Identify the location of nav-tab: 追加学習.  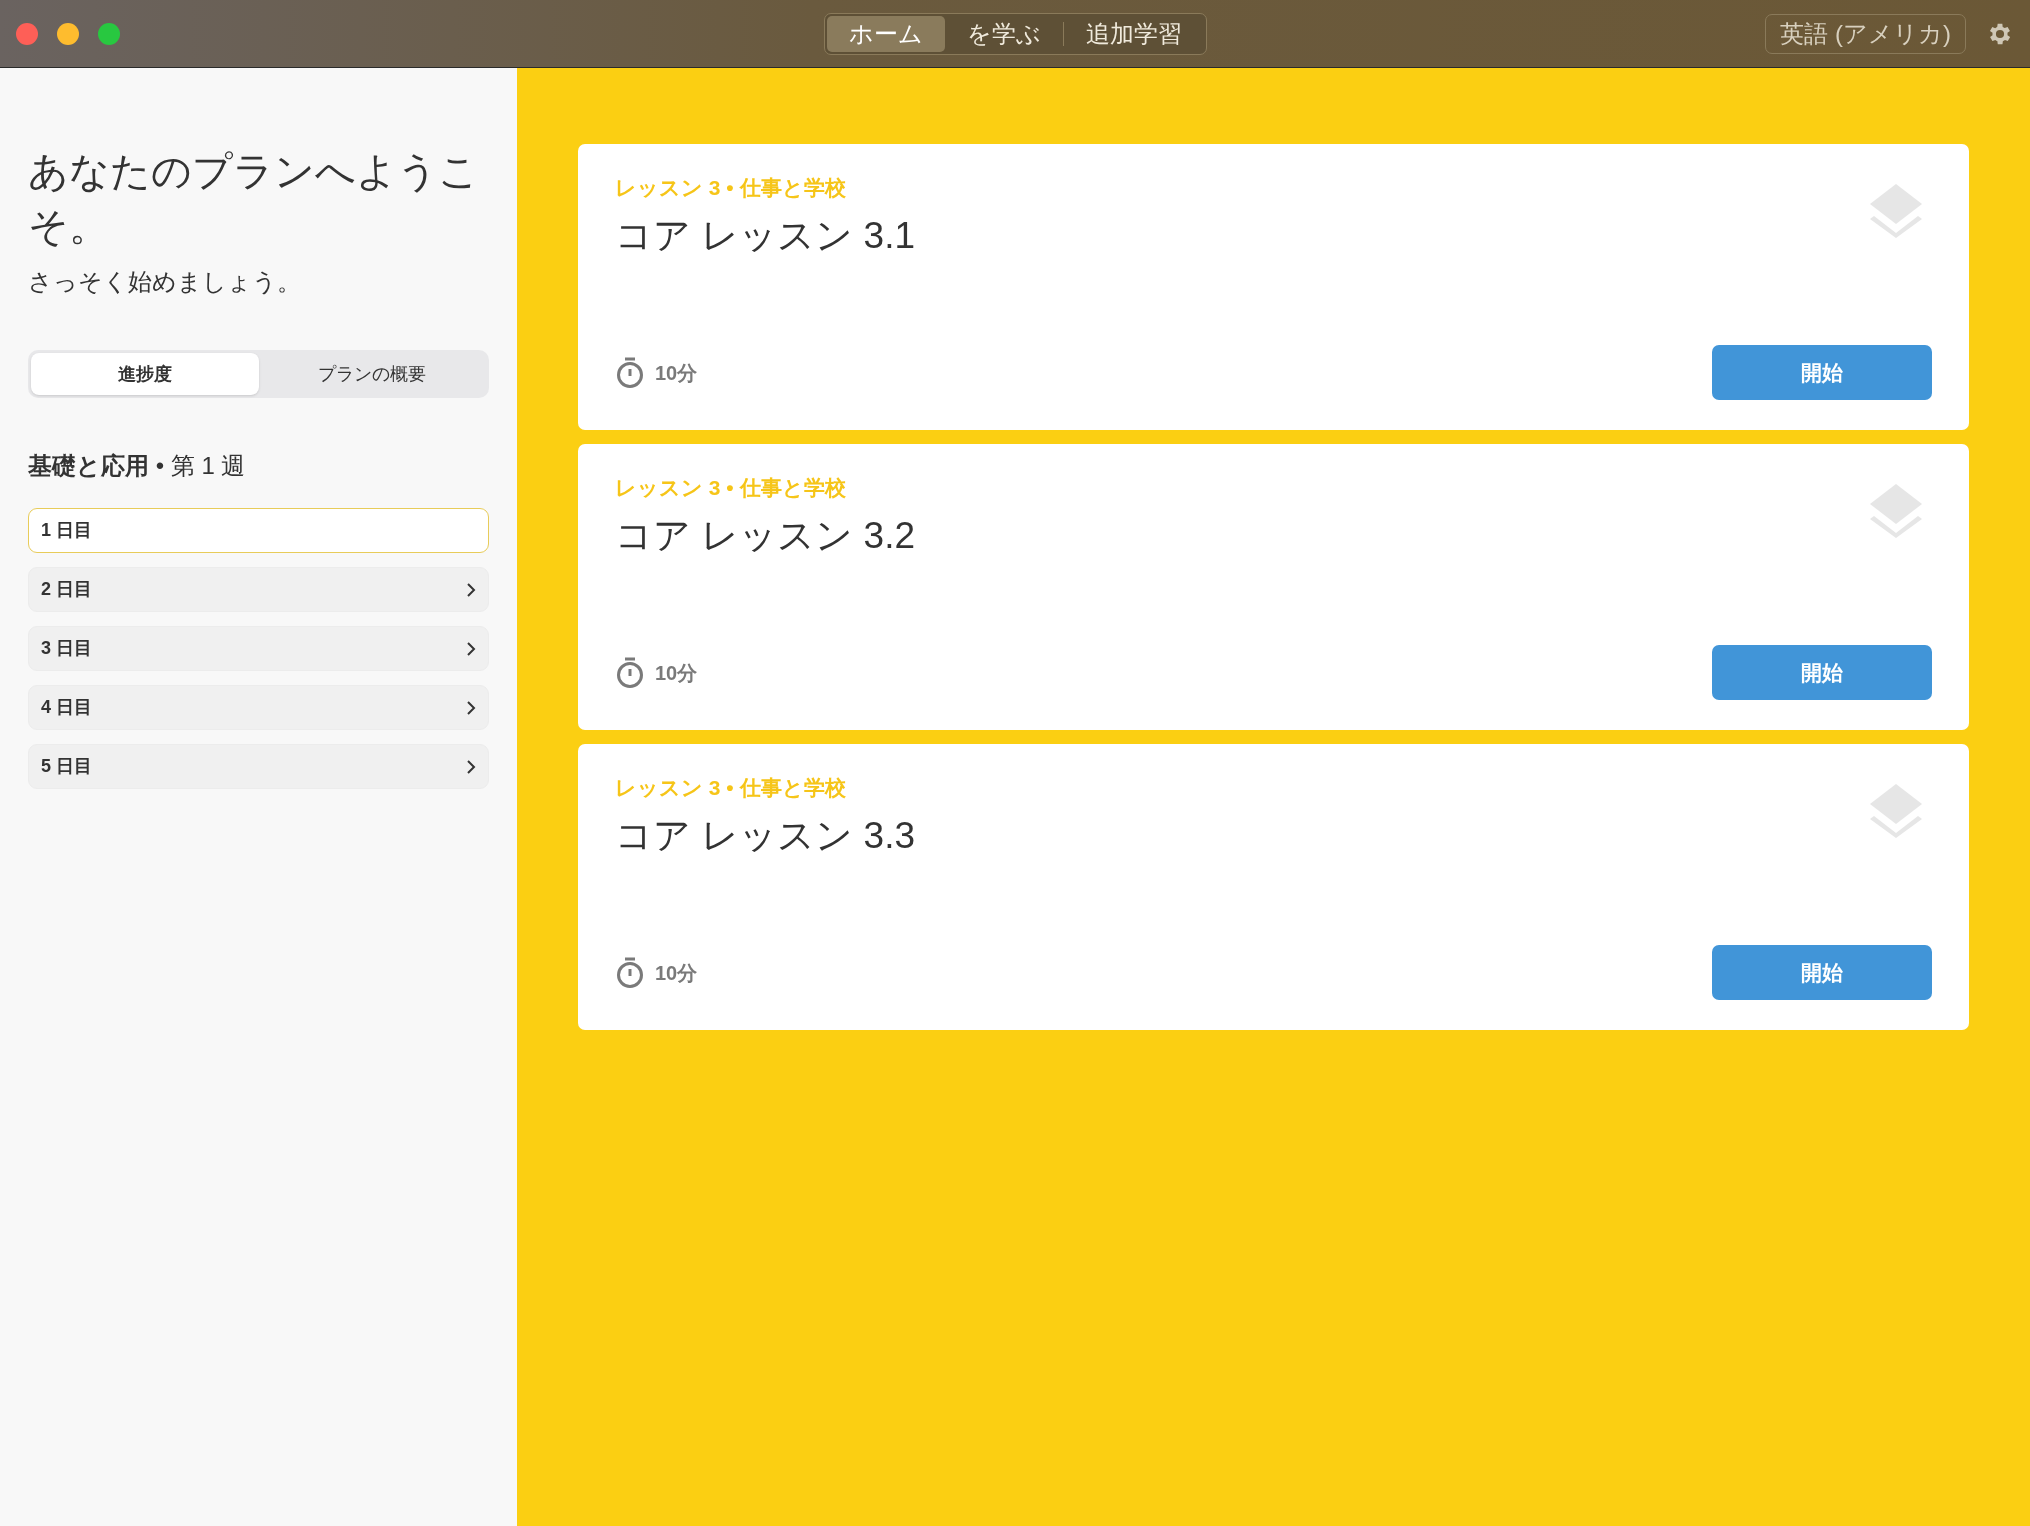
(1133, 33).